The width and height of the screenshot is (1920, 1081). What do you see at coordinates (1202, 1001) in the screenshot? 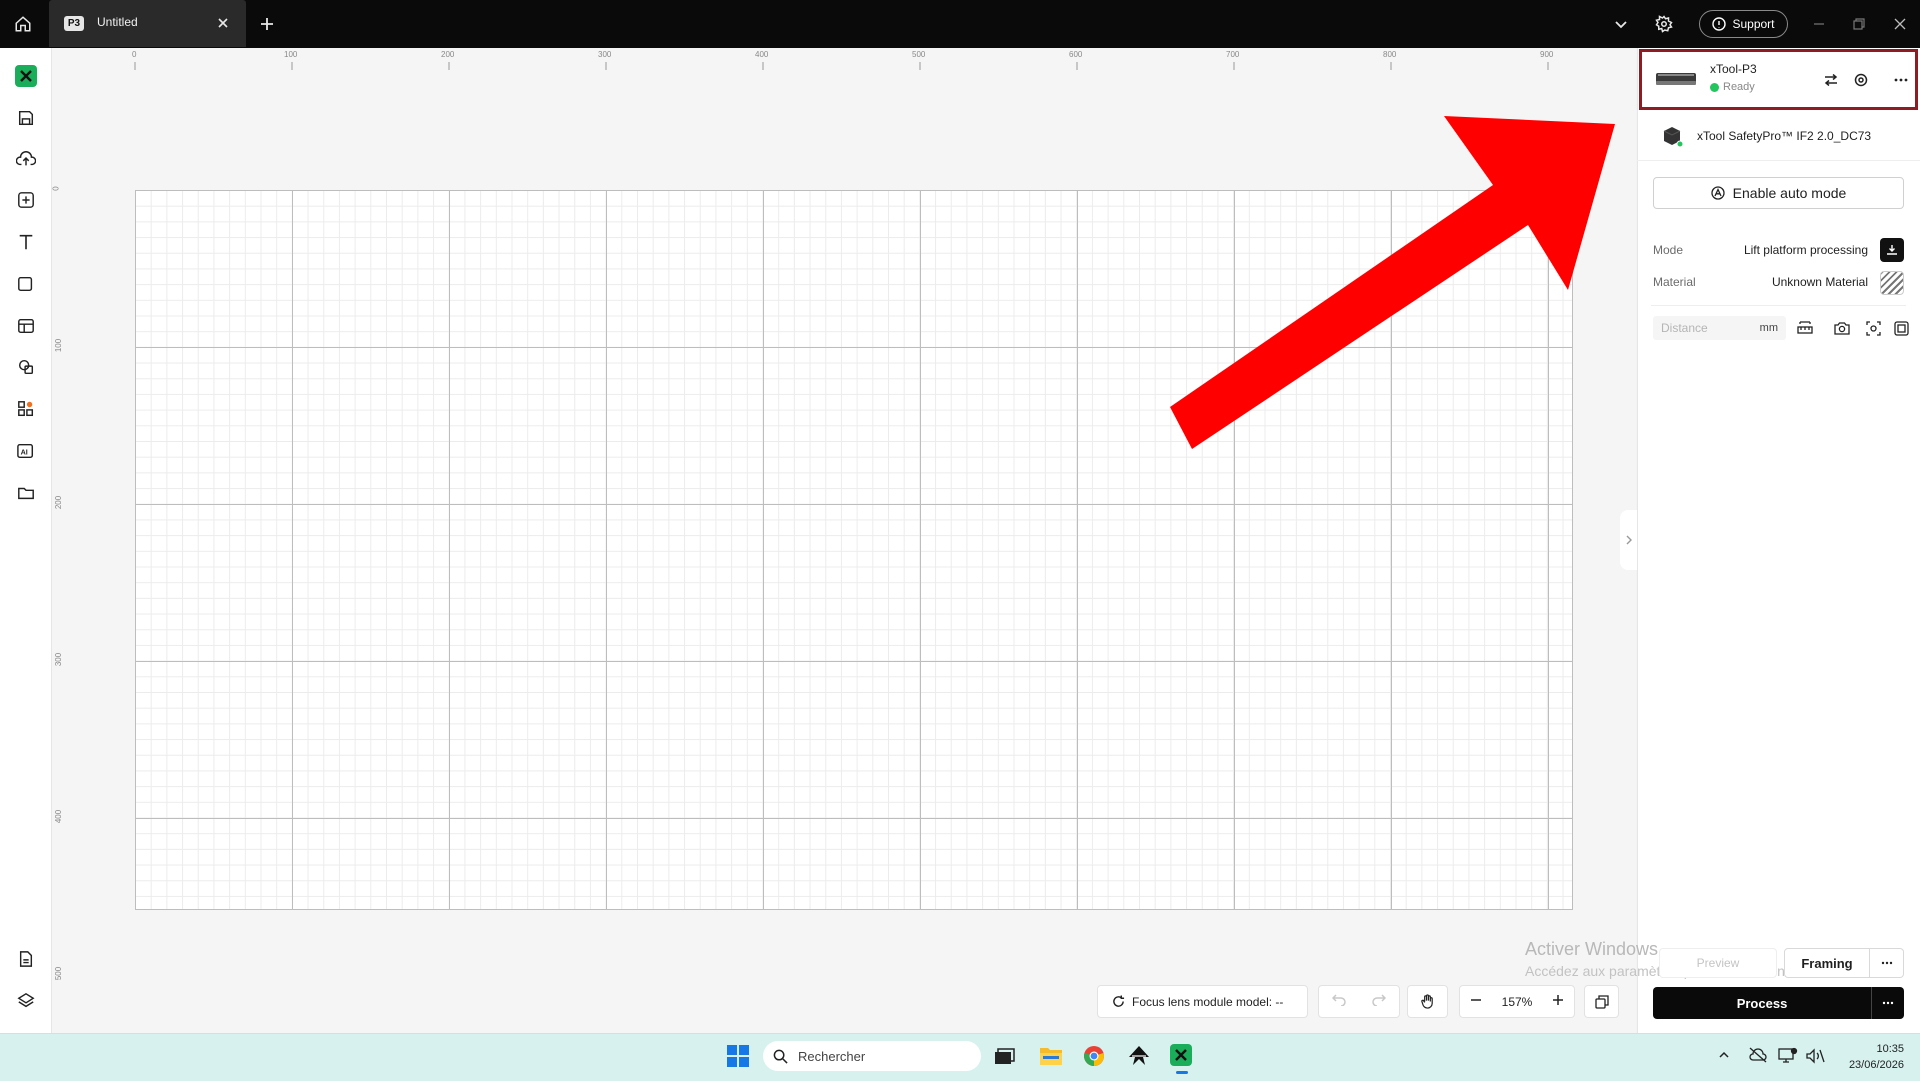
I see `focus-lens-module-button: Focus lens module model: --` at bounding box center [1202, 1001].